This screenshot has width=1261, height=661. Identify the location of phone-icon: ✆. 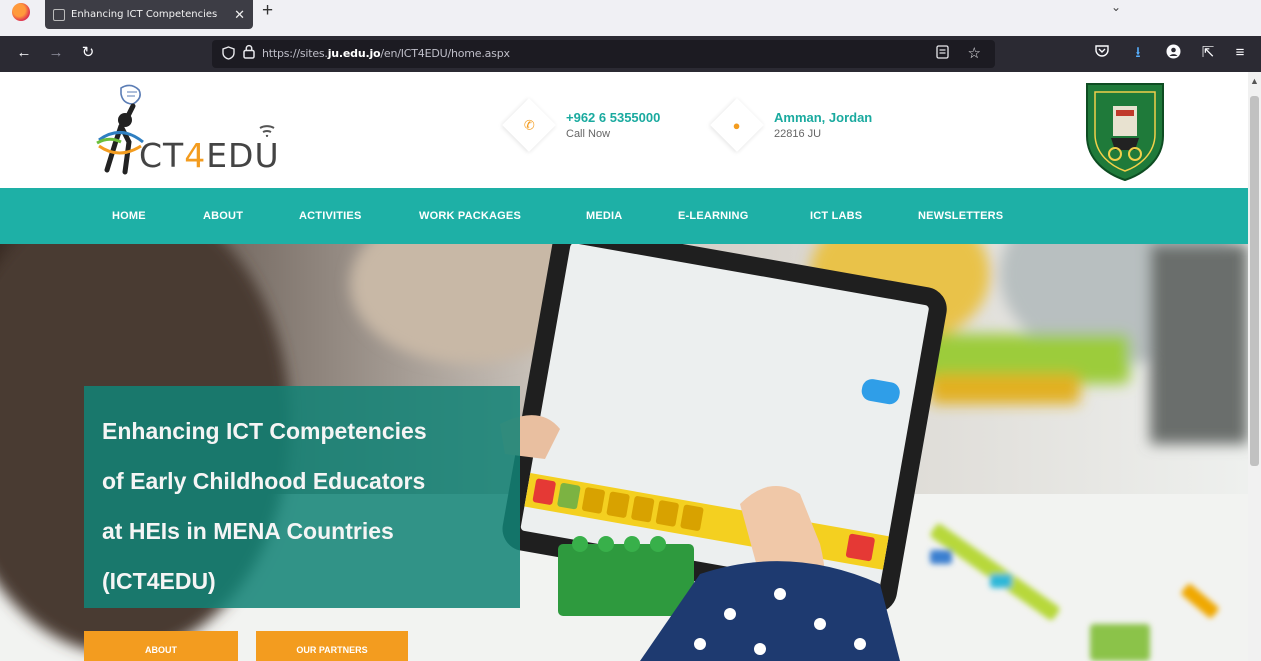
(529, 125).